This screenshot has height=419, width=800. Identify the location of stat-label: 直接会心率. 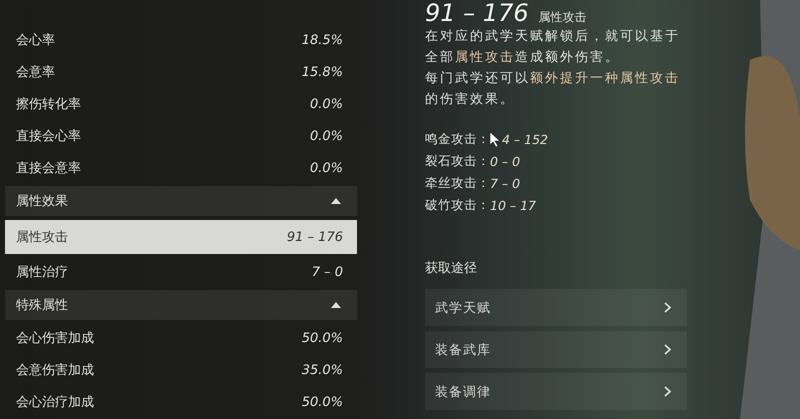
(48, 136).